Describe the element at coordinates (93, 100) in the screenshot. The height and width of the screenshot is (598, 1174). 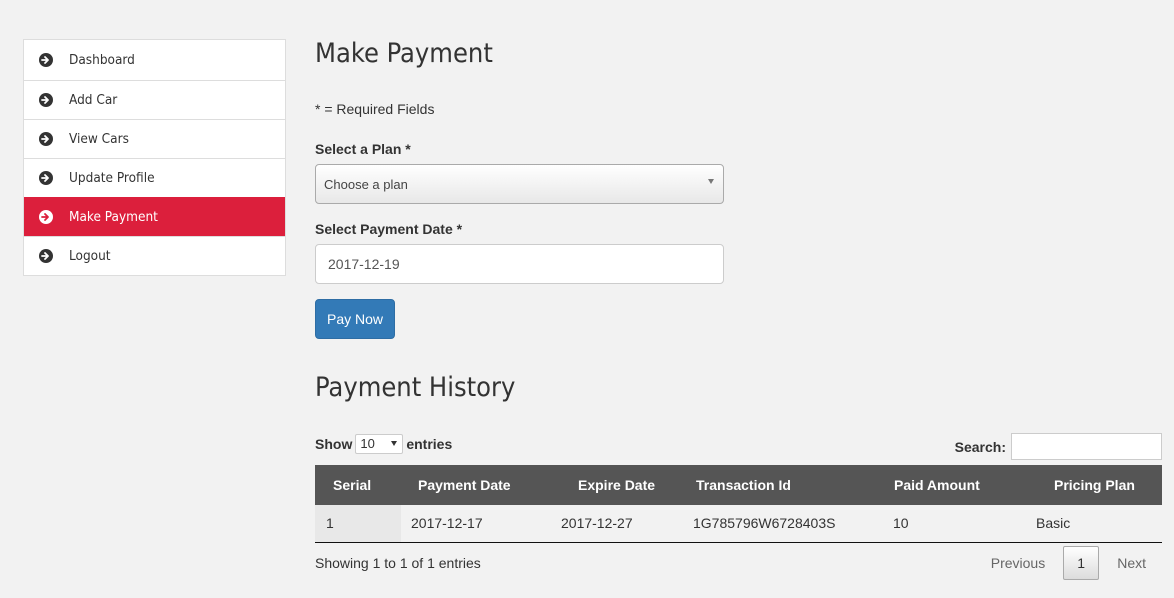
I see `sidebar-item-label: Add Car` at that location.